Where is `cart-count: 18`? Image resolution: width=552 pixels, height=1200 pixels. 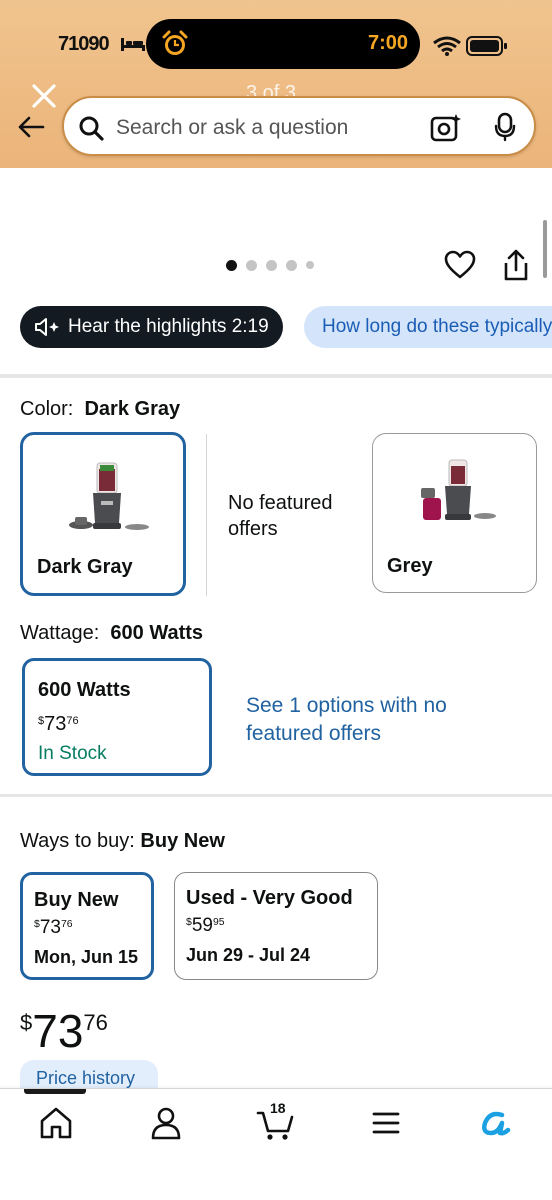 cart-count: 18 is located at coordinates (278, 1108).